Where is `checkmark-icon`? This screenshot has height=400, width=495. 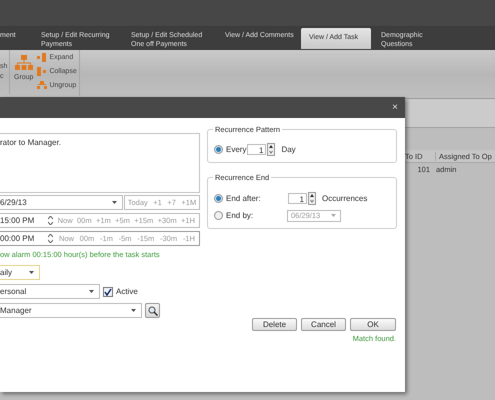
checkmark-icon is located at coordinates (108, 292).